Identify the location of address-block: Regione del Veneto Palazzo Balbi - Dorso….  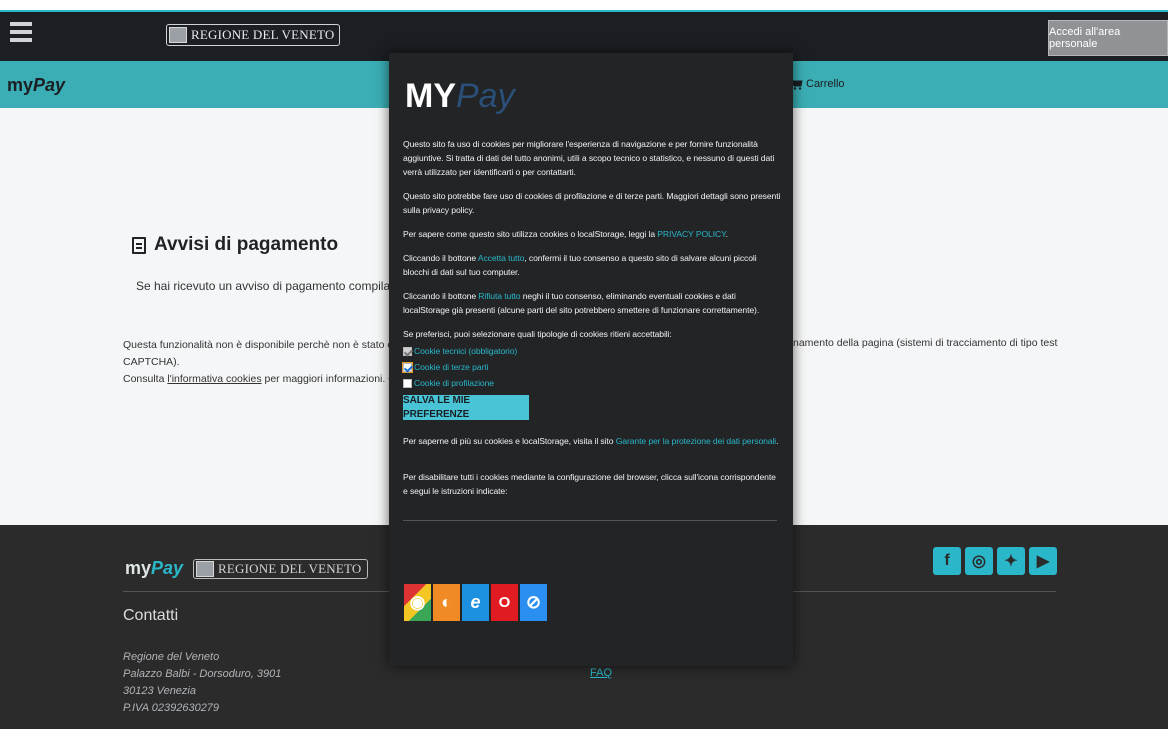
(202, 683).